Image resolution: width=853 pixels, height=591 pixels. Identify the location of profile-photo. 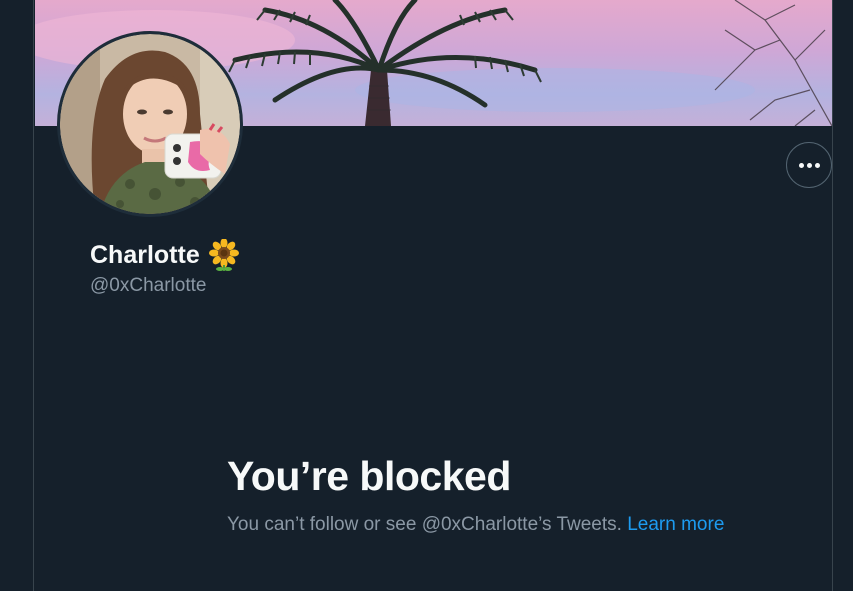
(150, 124).